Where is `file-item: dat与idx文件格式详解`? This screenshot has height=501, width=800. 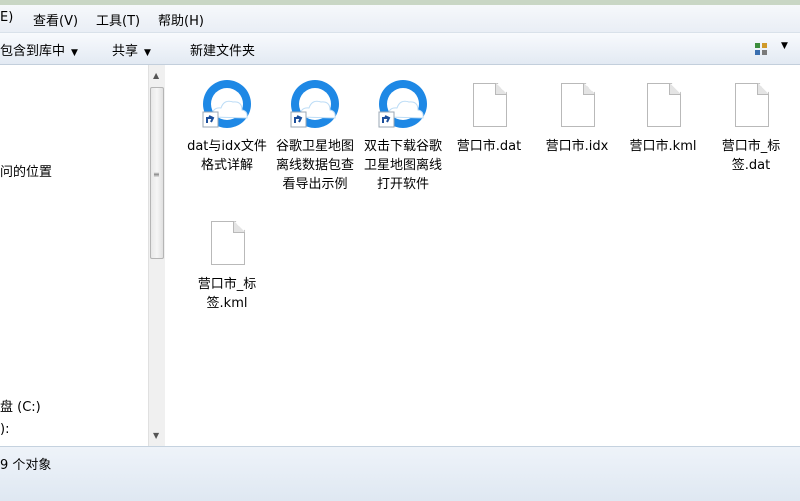
file-item: dat与idx文件格式详解 is located at coordinates (227, 126).